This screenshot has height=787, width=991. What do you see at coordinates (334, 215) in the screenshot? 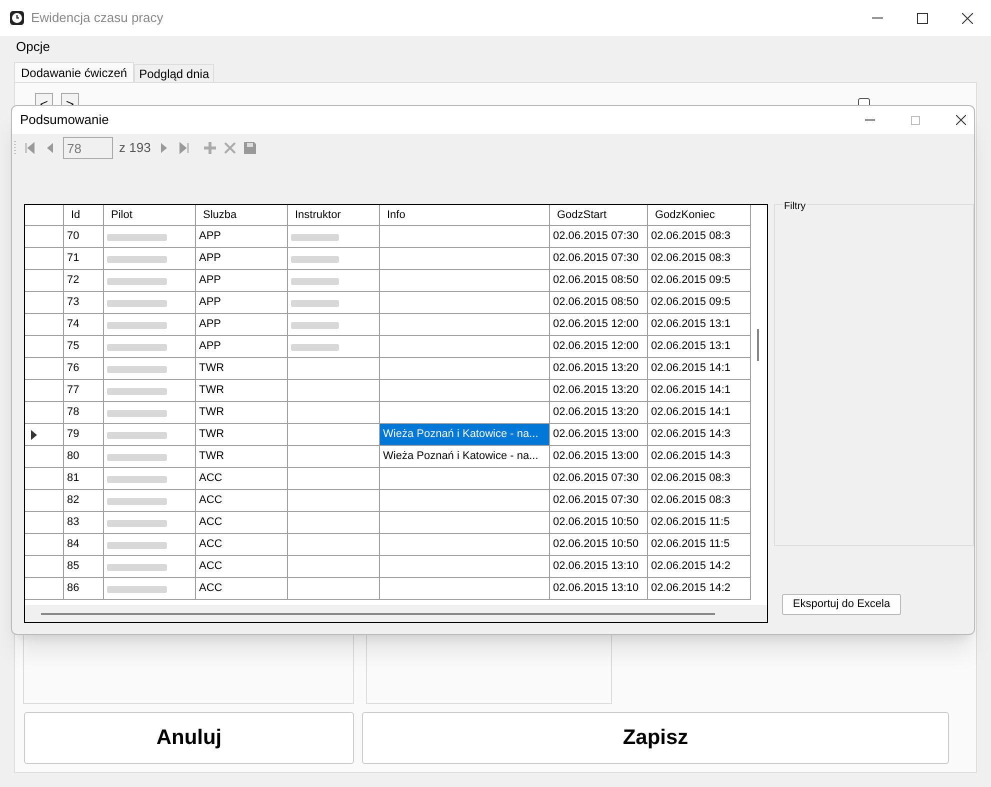
I see `column-header: Instruktor` at bounding box center [334, 215].